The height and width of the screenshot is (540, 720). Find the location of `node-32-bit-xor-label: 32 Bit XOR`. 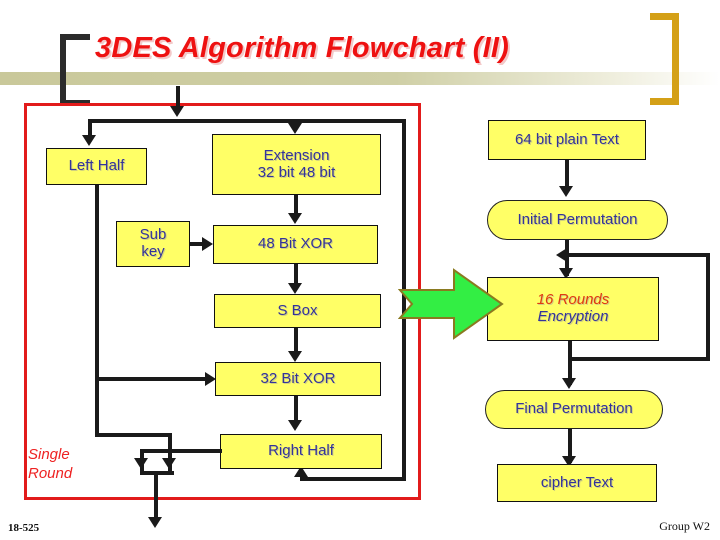

node-32-bit-xor-label: 32 Bit XOR is located at coordinates (298, 378).